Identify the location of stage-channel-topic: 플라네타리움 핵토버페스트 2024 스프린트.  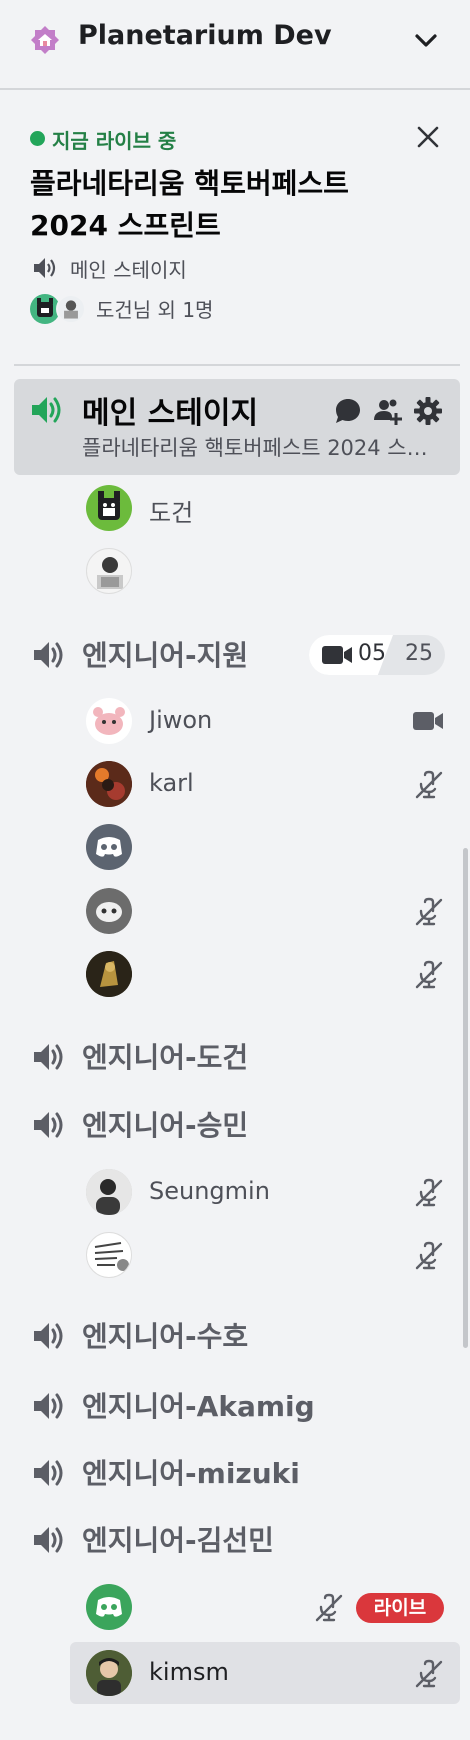
(262, 448).